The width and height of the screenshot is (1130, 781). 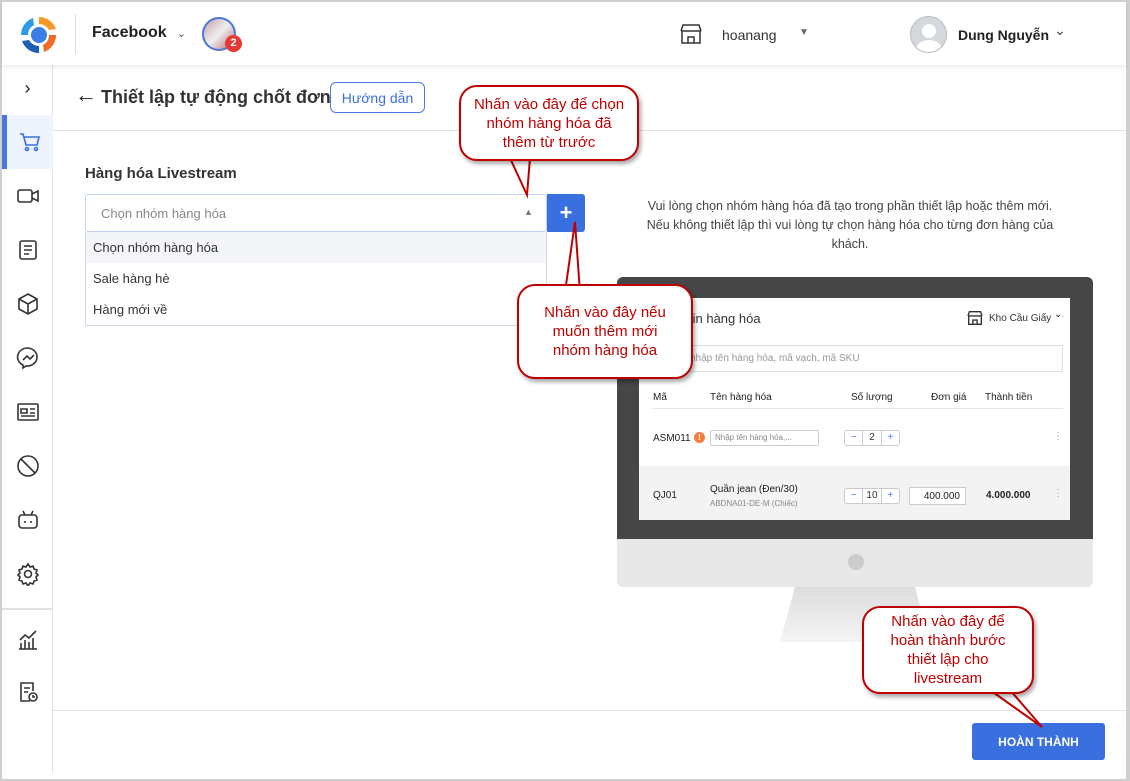 I want to click on bot-icon, so click(x=27, y=519).